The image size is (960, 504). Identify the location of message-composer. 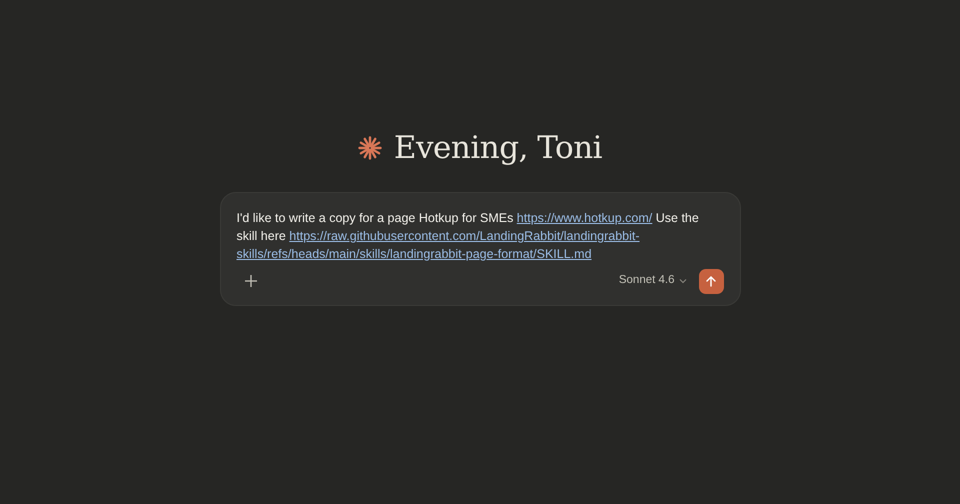
(480, 249).